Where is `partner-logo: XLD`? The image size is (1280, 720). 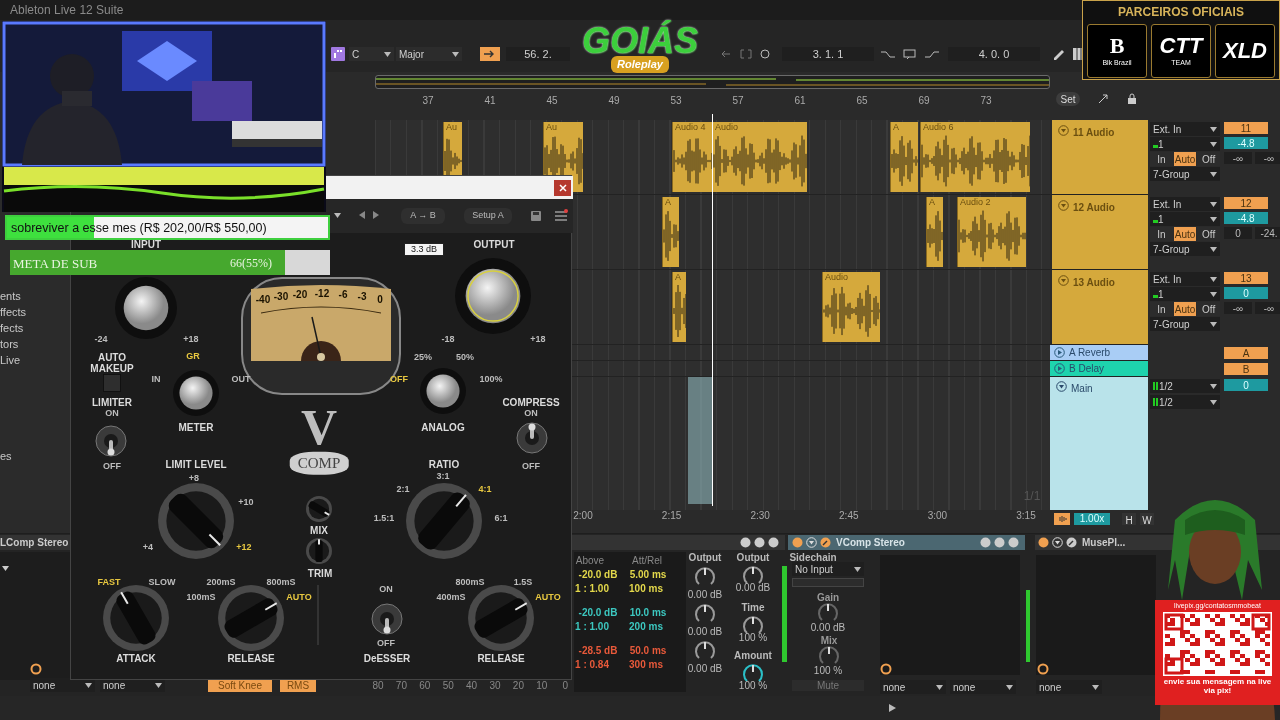 partner-logo: XLD is located at coordinates (1245, 51).